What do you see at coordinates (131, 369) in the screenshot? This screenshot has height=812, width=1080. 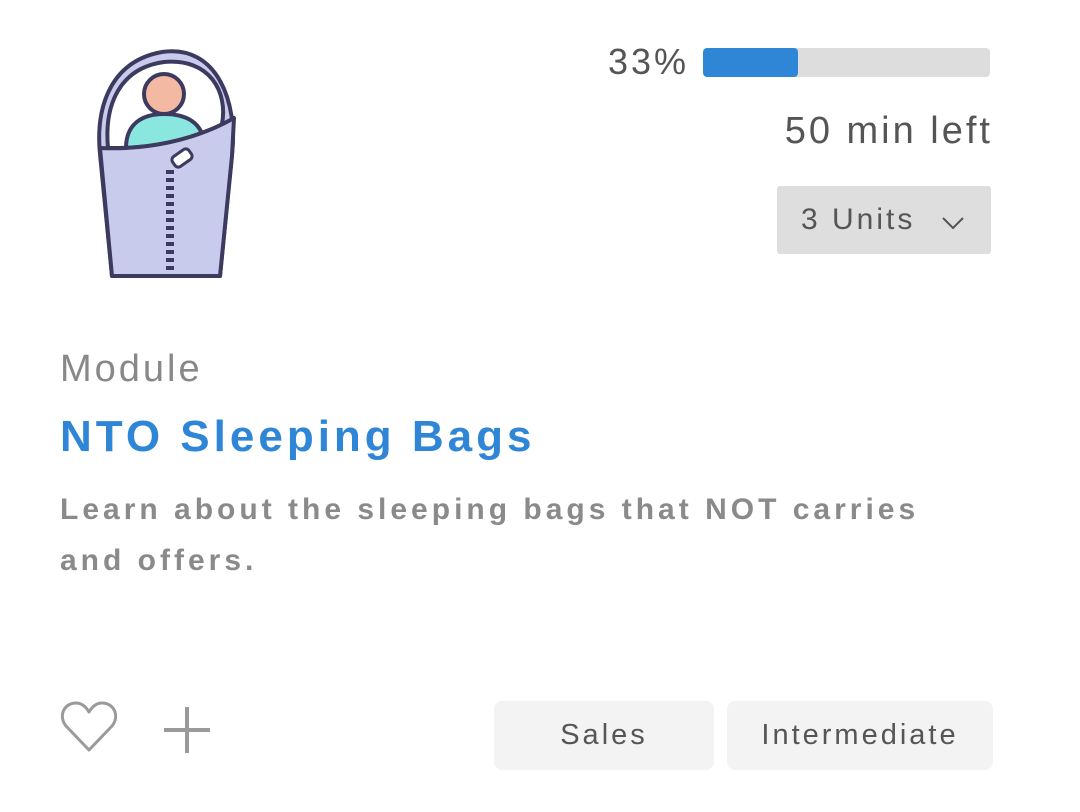 I see `module-type-label: Module` at bounding box center [131, 369].